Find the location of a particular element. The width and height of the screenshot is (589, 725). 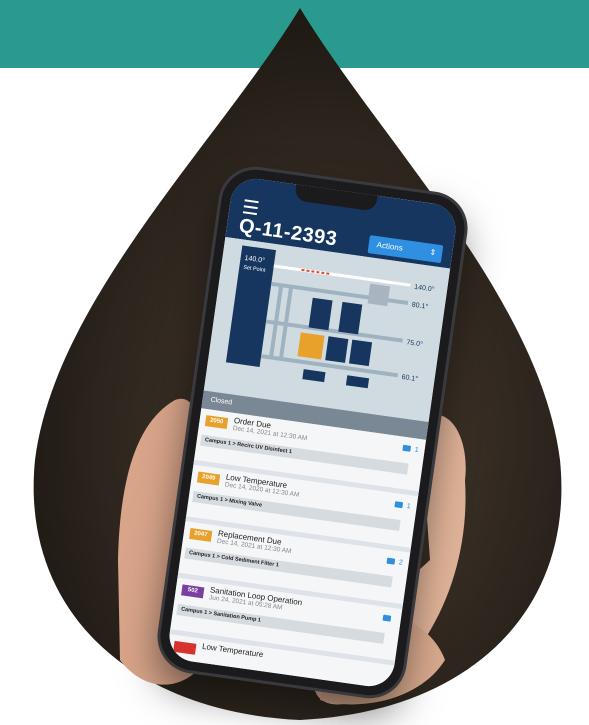

comment-count-value: 2 is located at coordinates (401, 563).